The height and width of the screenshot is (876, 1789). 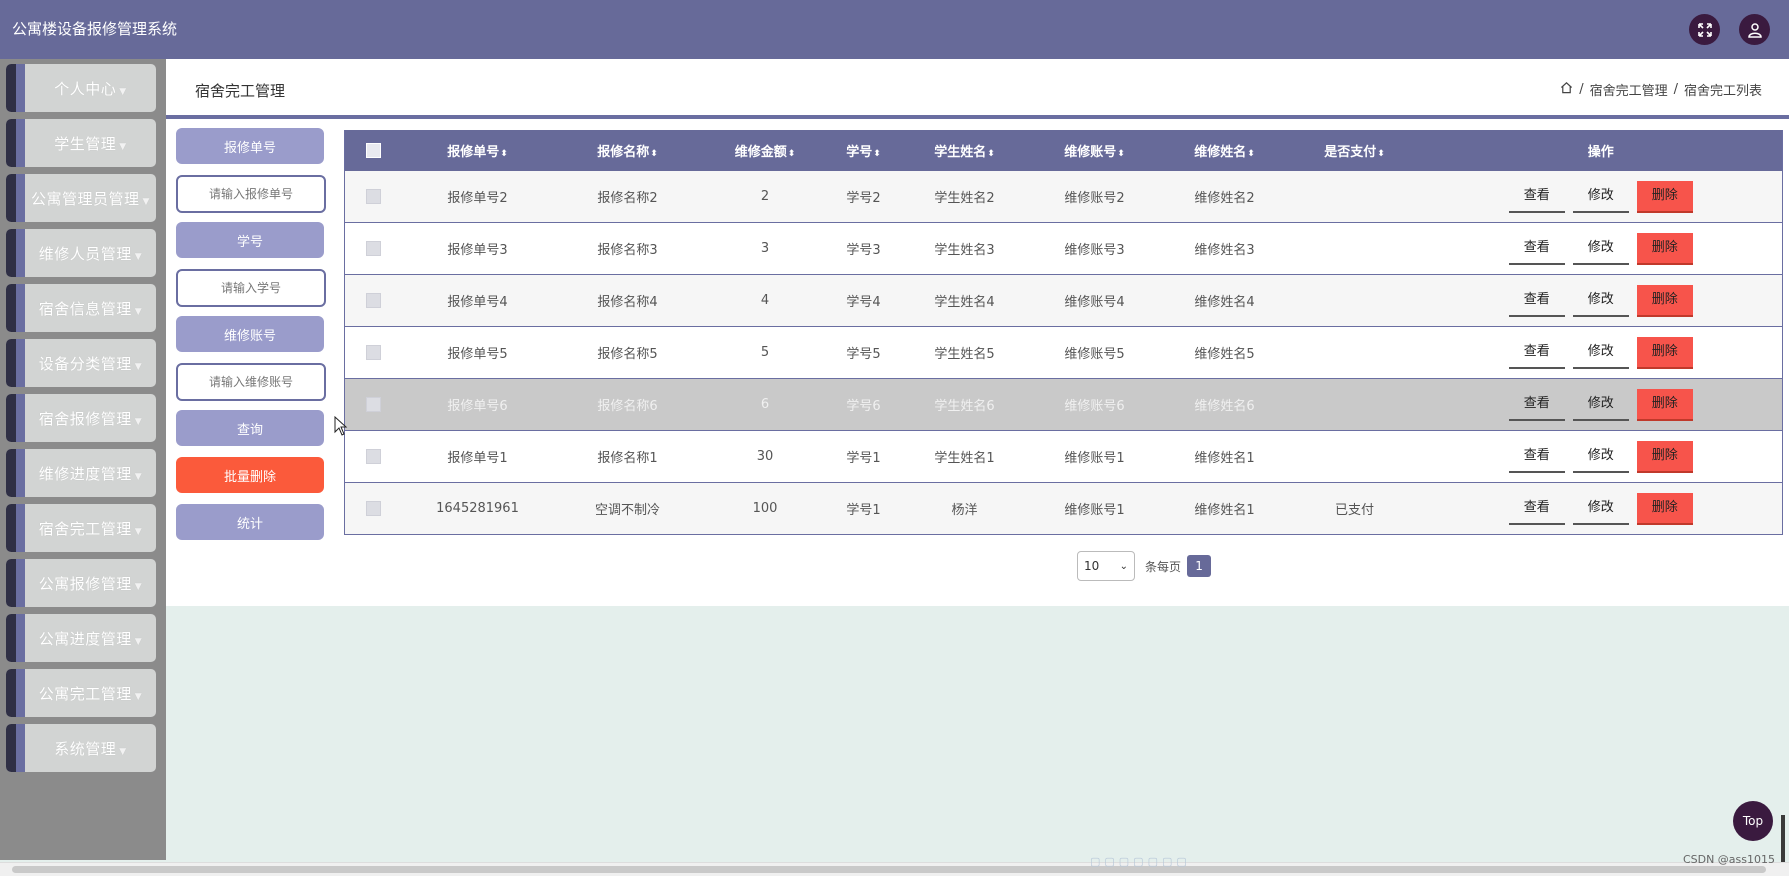 I want to click on table-row: 报修单号2 报修名称2 2 学号2 学生姓名2 维修账号2 维修姓名2 查看 修改 删除, so click(x=1063, y=197).